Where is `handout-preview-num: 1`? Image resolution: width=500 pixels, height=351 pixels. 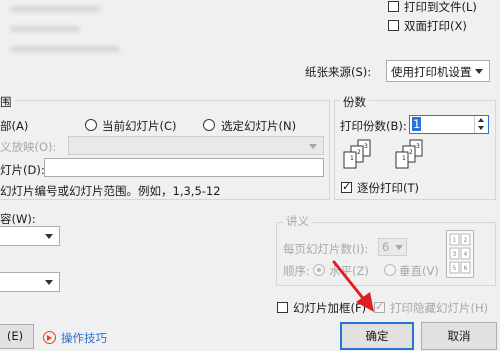 handout-preview-num: 1 is located at coordinates (455, 240).